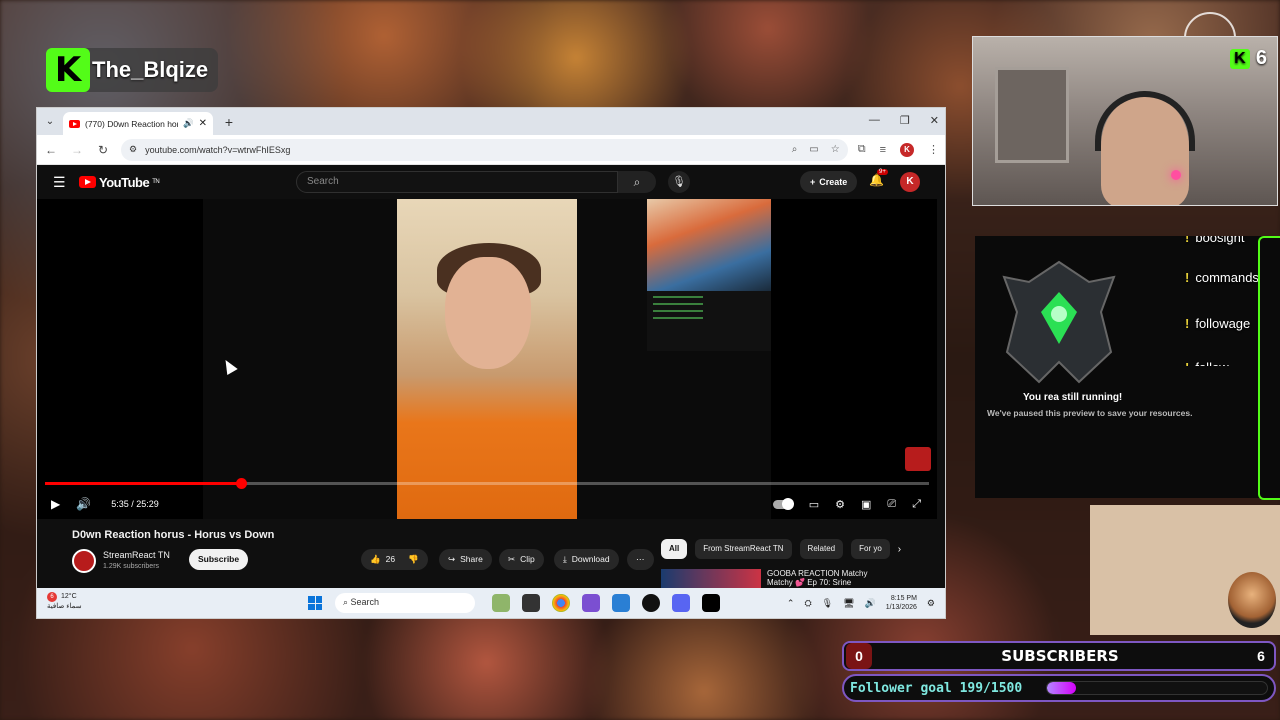 This screenshot has height=720, width=1280. I want to click on weather-badge: 6, so click(52, 597).